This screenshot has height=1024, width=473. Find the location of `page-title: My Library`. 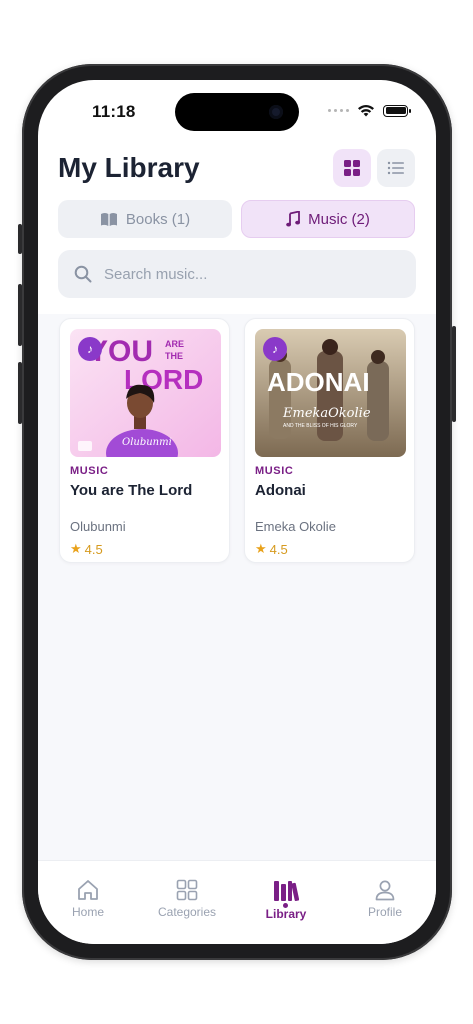

page-title: My Library is located at coordinates (129, 167).